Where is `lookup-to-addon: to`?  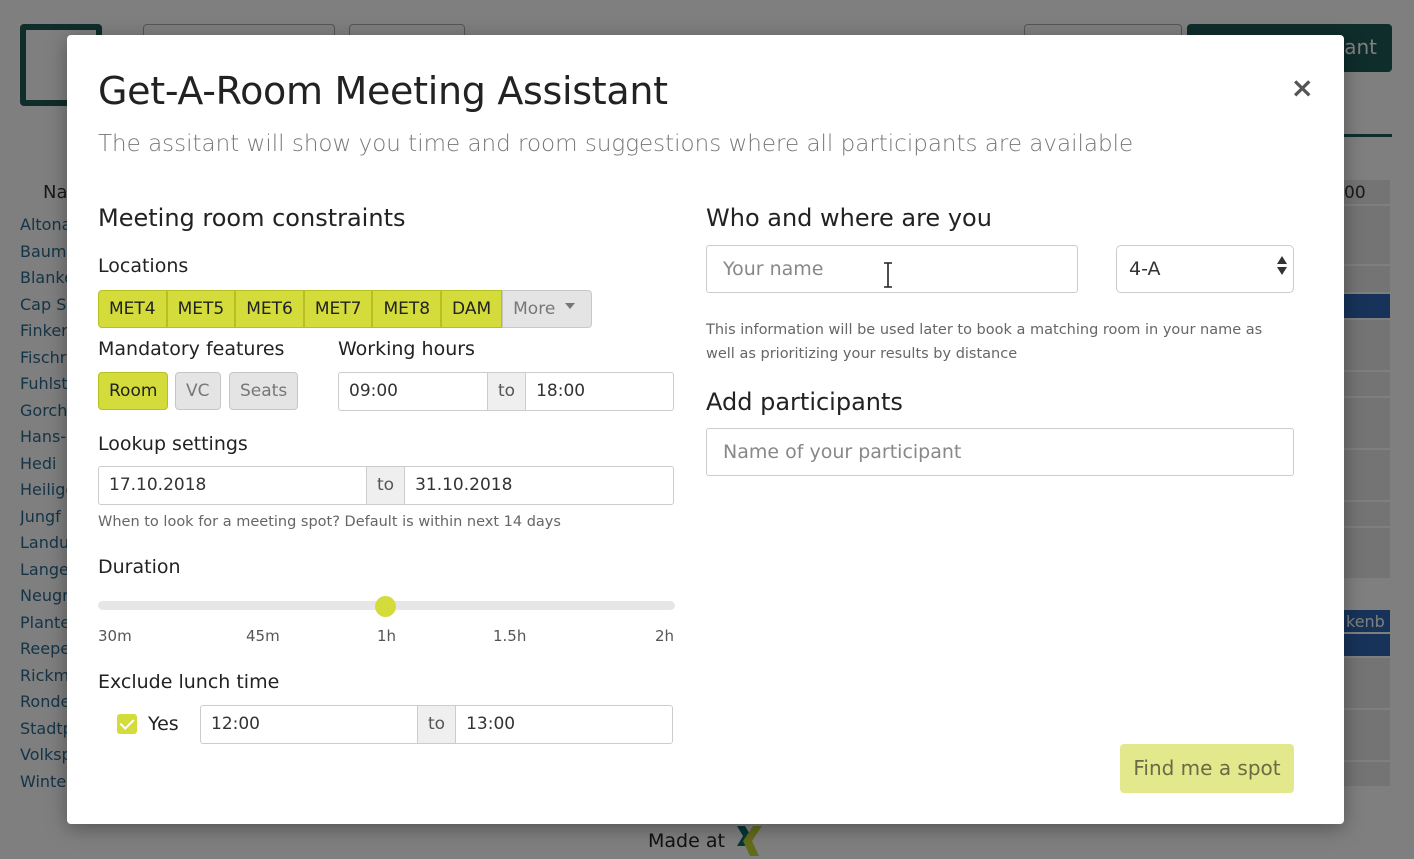 lookup-to-addon: to is located at coordinates (386, 485).